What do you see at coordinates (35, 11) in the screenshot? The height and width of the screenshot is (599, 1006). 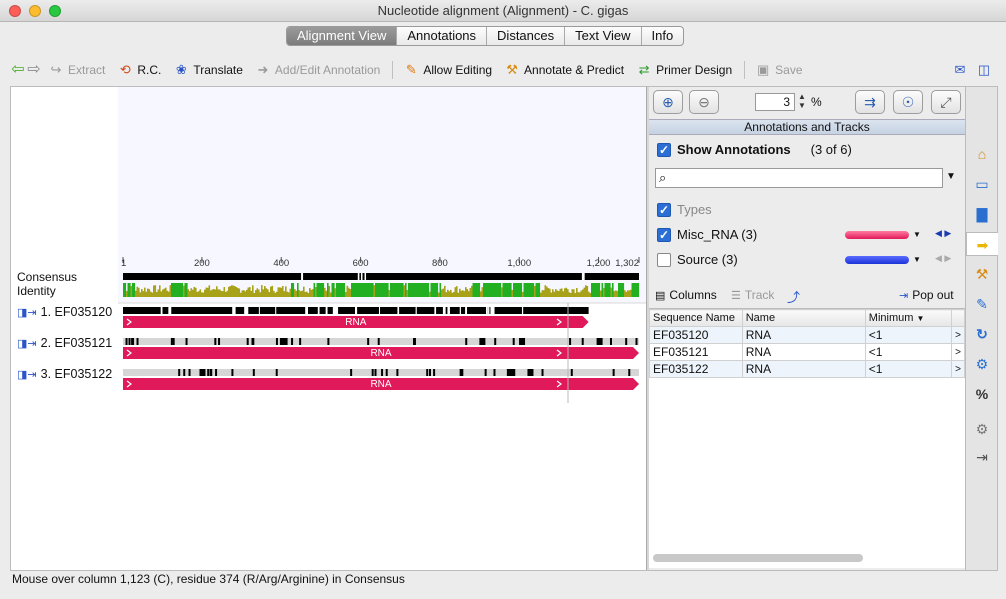 I see `minimize-window-button` at bounding box center [35, 11].